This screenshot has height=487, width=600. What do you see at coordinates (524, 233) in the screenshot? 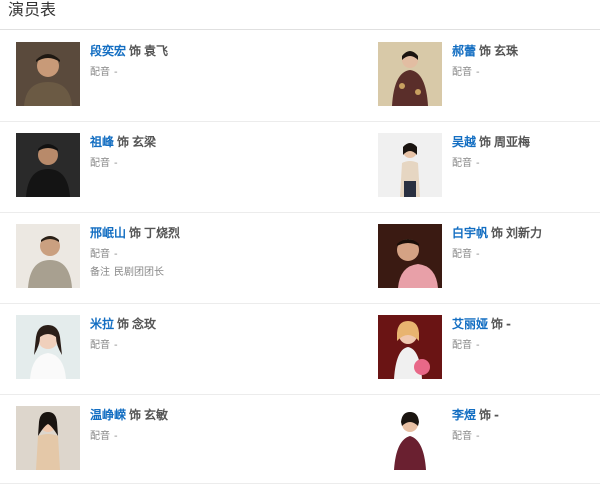
I see `role-name: 刘新力` at bounding box center [524, 233].